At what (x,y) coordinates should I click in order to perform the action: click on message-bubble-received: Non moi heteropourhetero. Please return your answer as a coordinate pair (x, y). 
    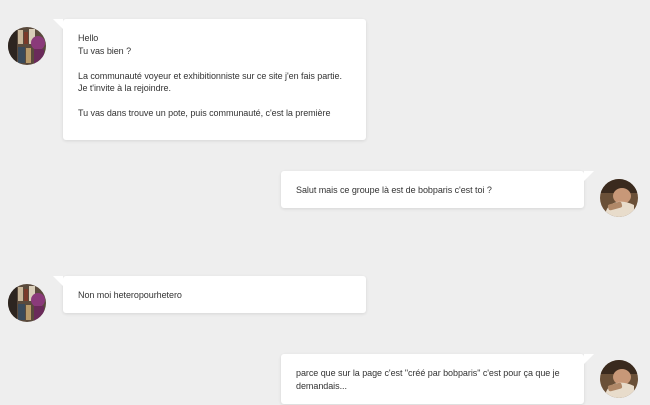
    Looking at the image, I should click on (209, 294).